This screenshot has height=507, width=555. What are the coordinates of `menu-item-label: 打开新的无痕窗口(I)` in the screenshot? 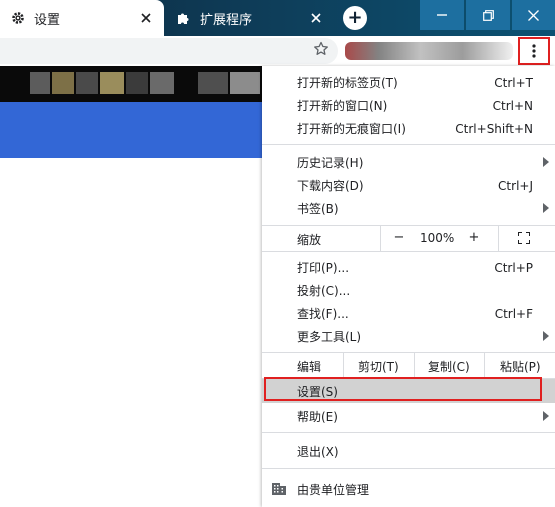 It's located at (351, 129).